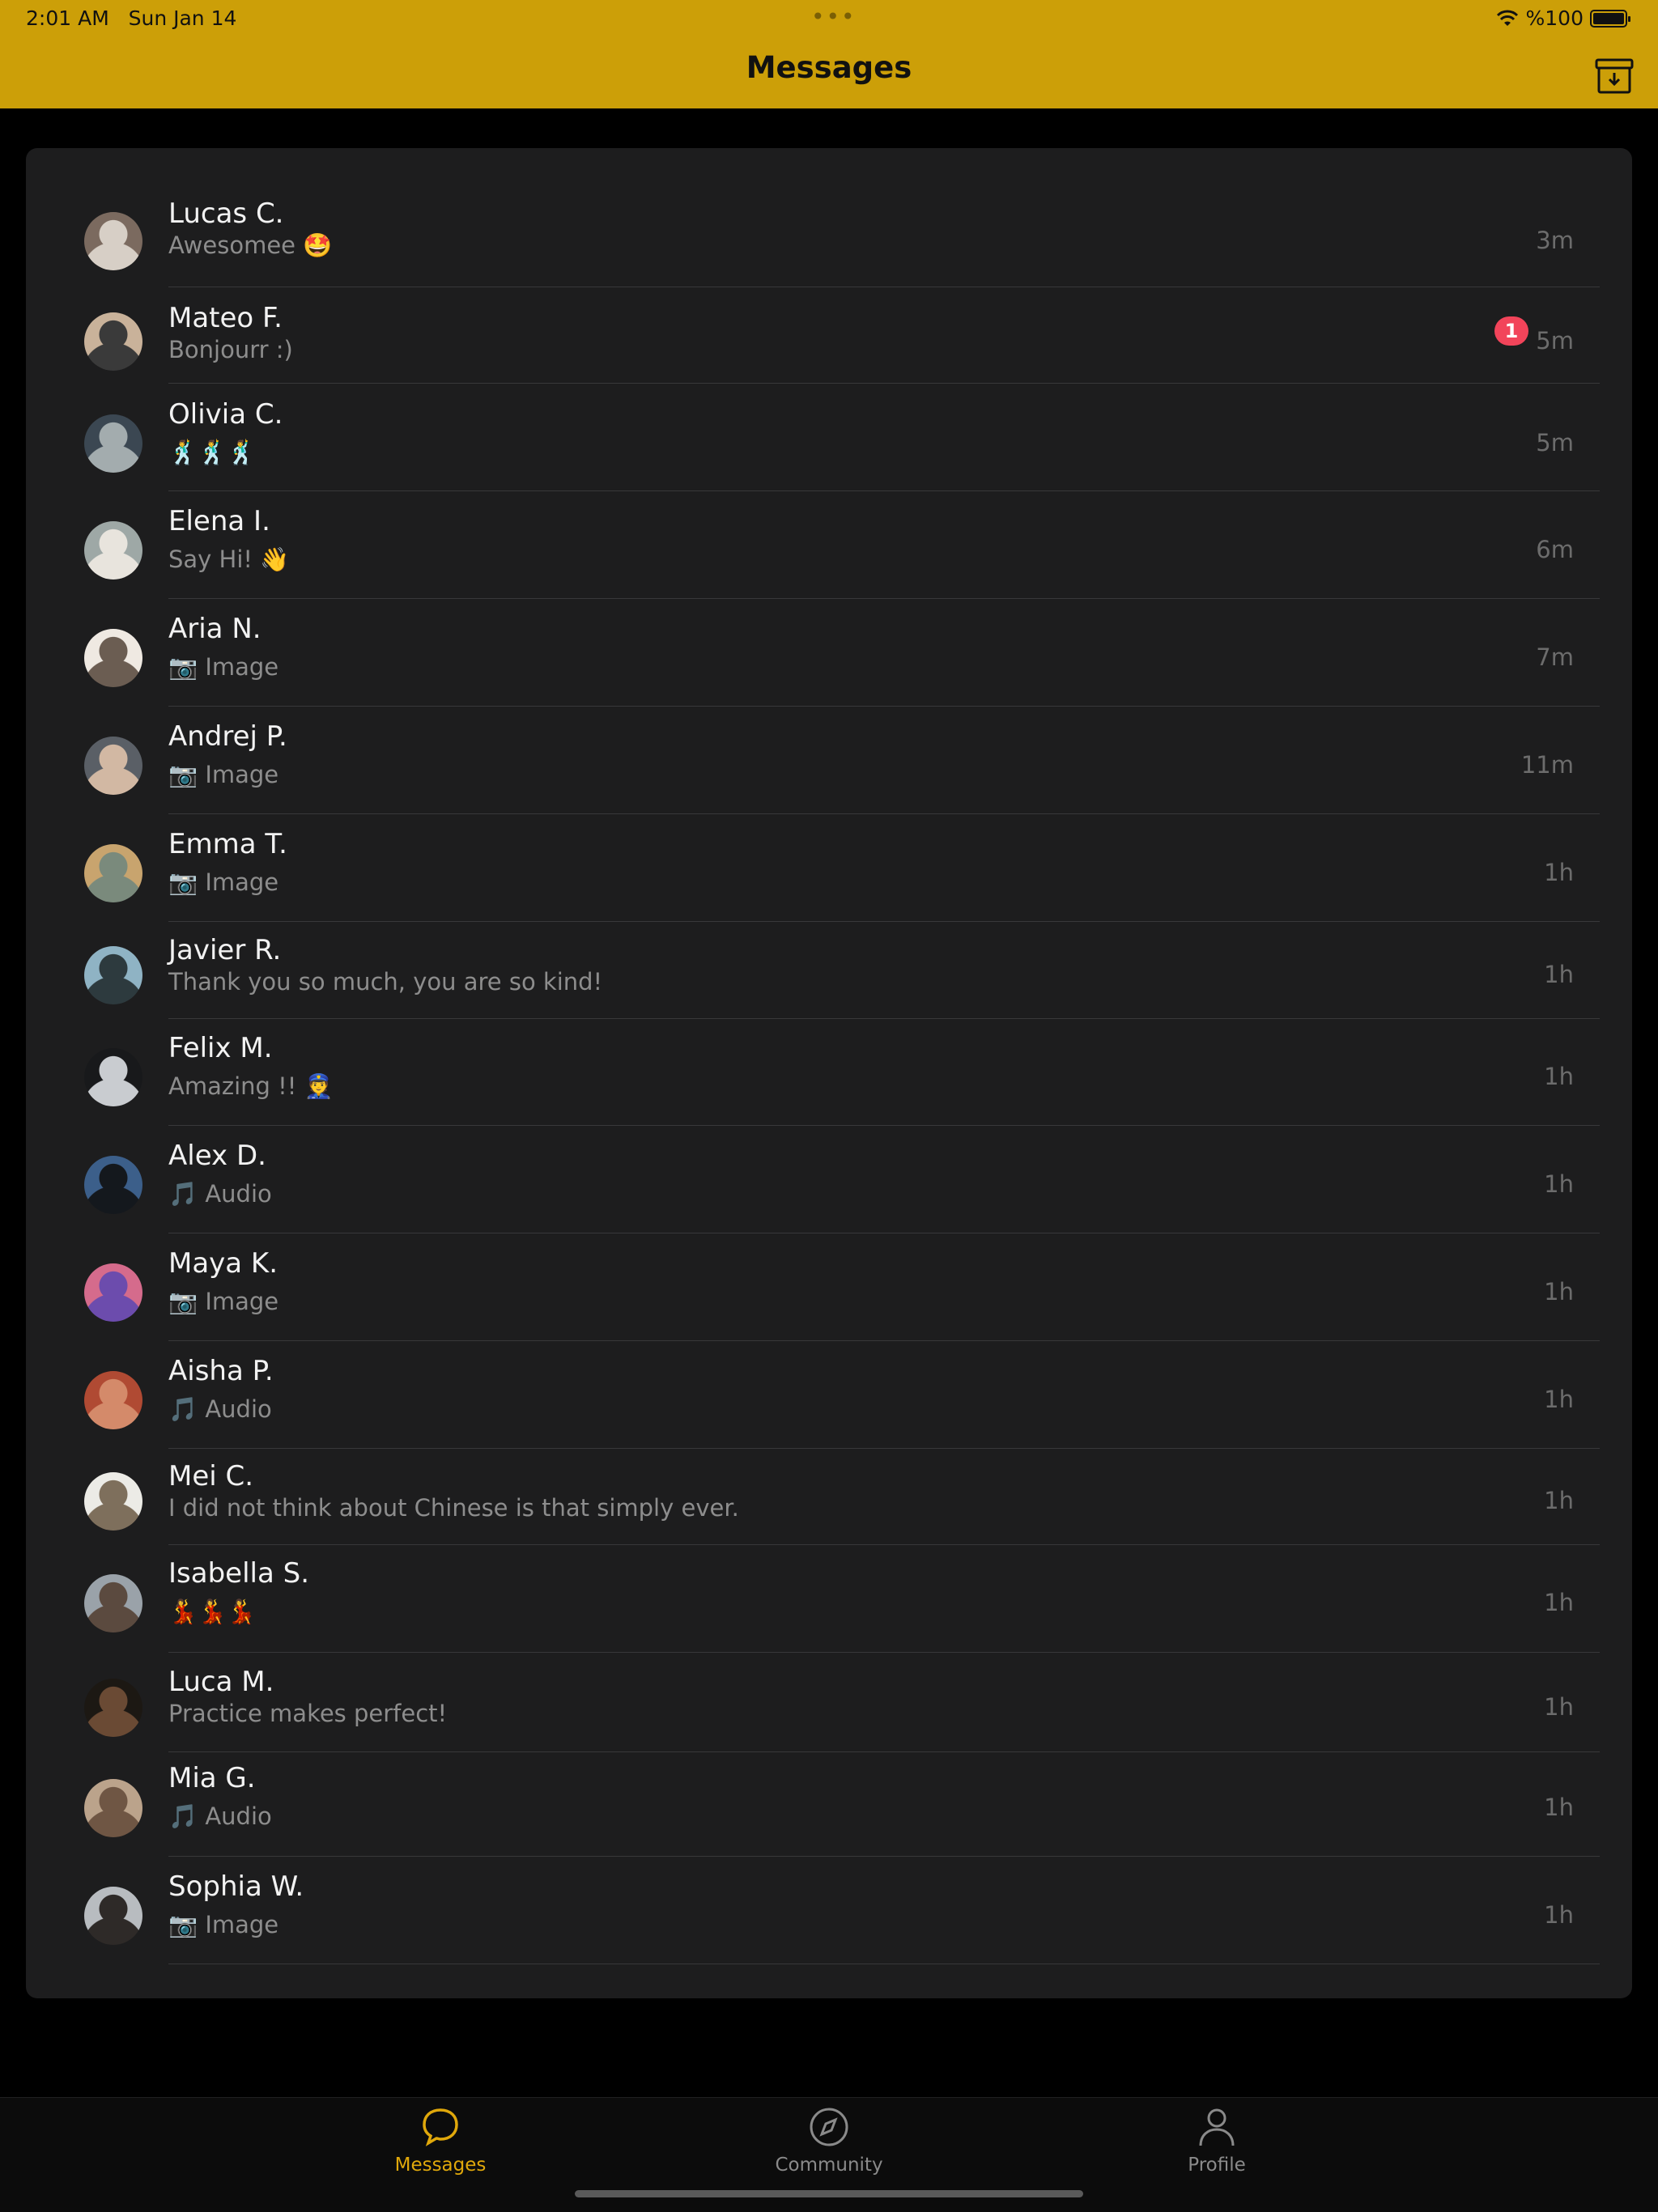 The height and width of the screenshot is (2212, 1658). I want to click on message-preview: Awesomee 🤩, so click(250, 245).